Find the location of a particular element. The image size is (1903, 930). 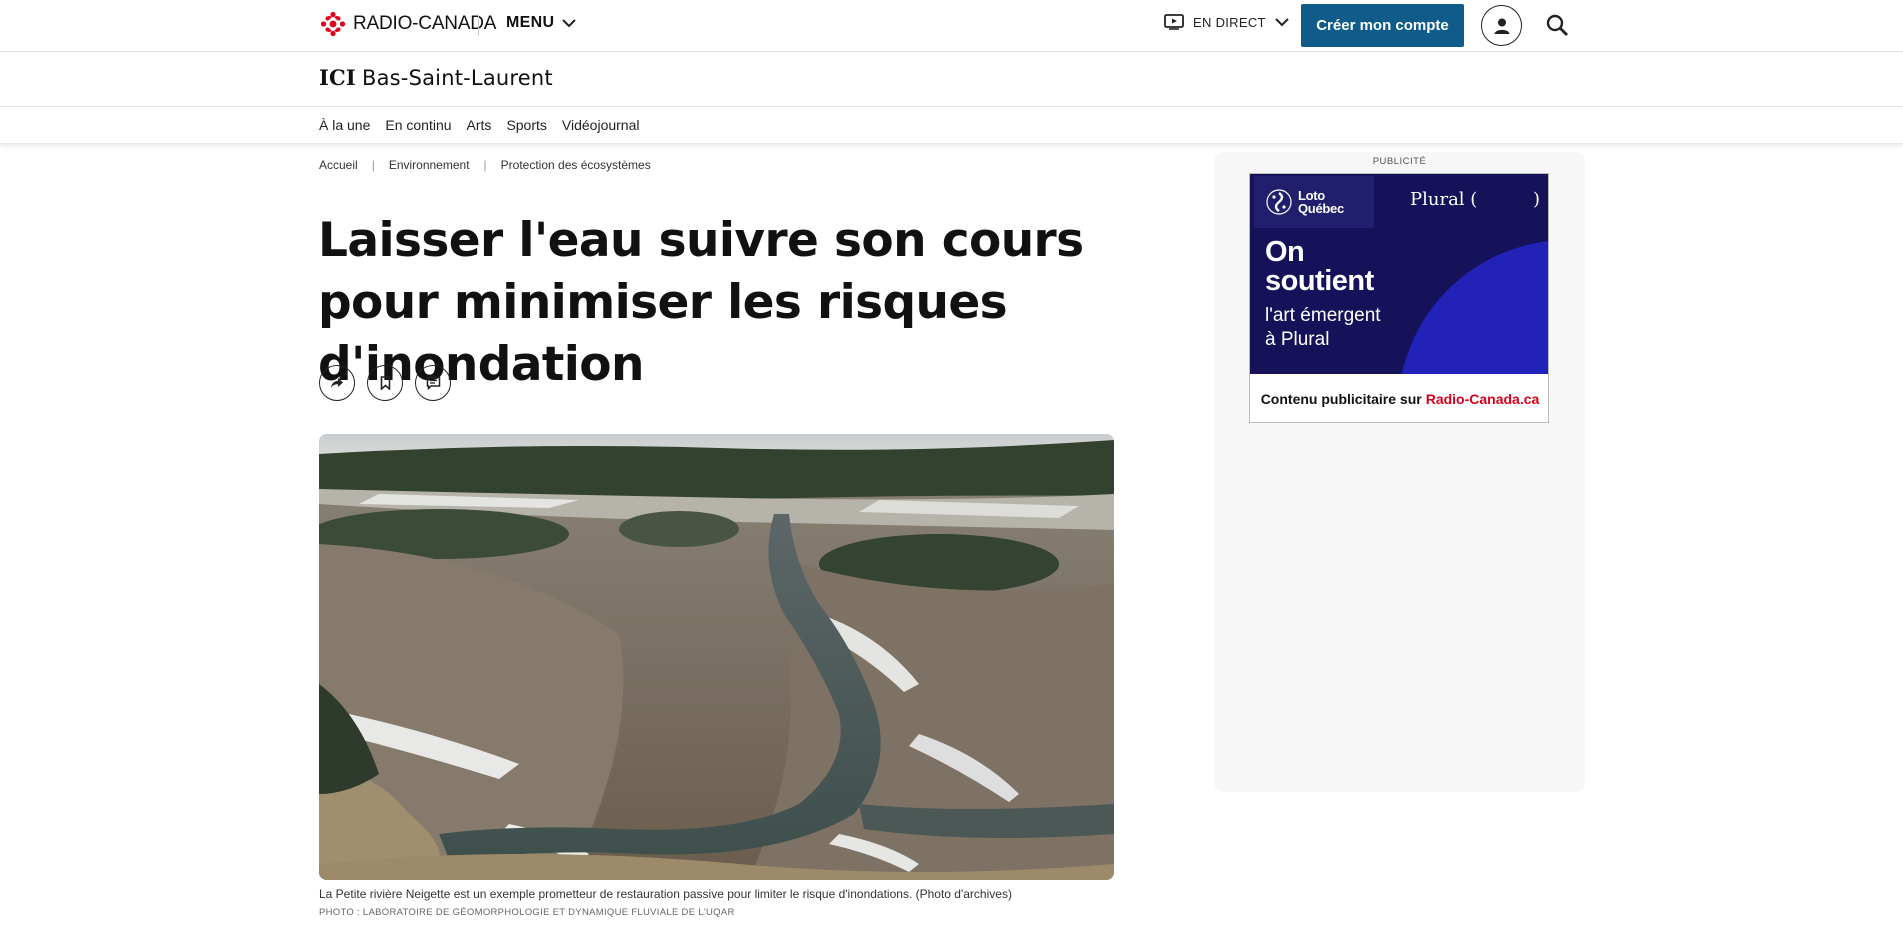

brand-name: RADIO-CANADA is located at coordinates (425, 23).